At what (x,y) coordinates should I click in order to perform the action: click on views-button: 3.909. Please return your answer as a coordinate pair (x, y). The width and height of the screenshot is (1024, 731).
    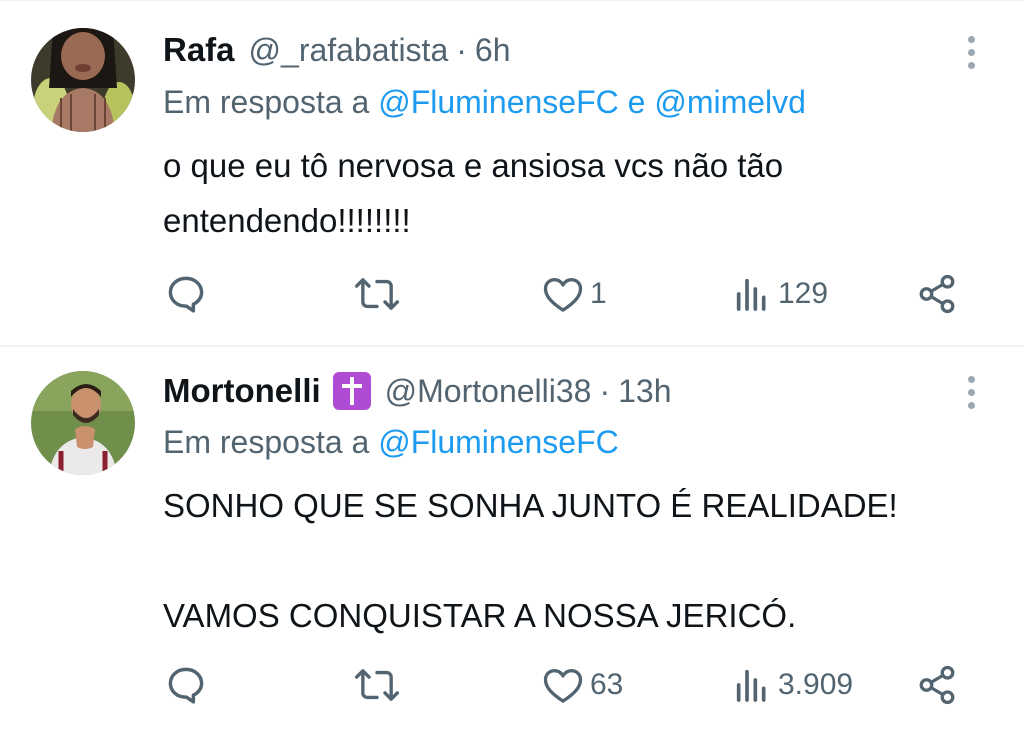
    Looking at the image, I should click on (792, 685).